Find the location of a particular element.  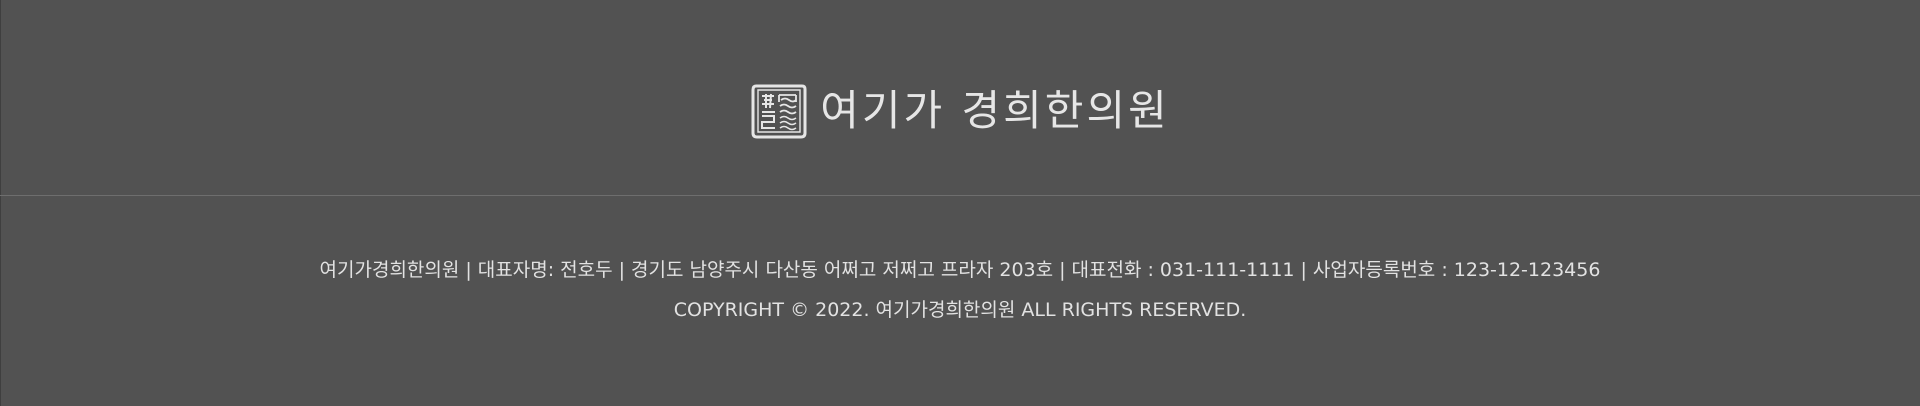

phone: 대표전화 : 031-111-1111 is located at coordinates (1183, 270).